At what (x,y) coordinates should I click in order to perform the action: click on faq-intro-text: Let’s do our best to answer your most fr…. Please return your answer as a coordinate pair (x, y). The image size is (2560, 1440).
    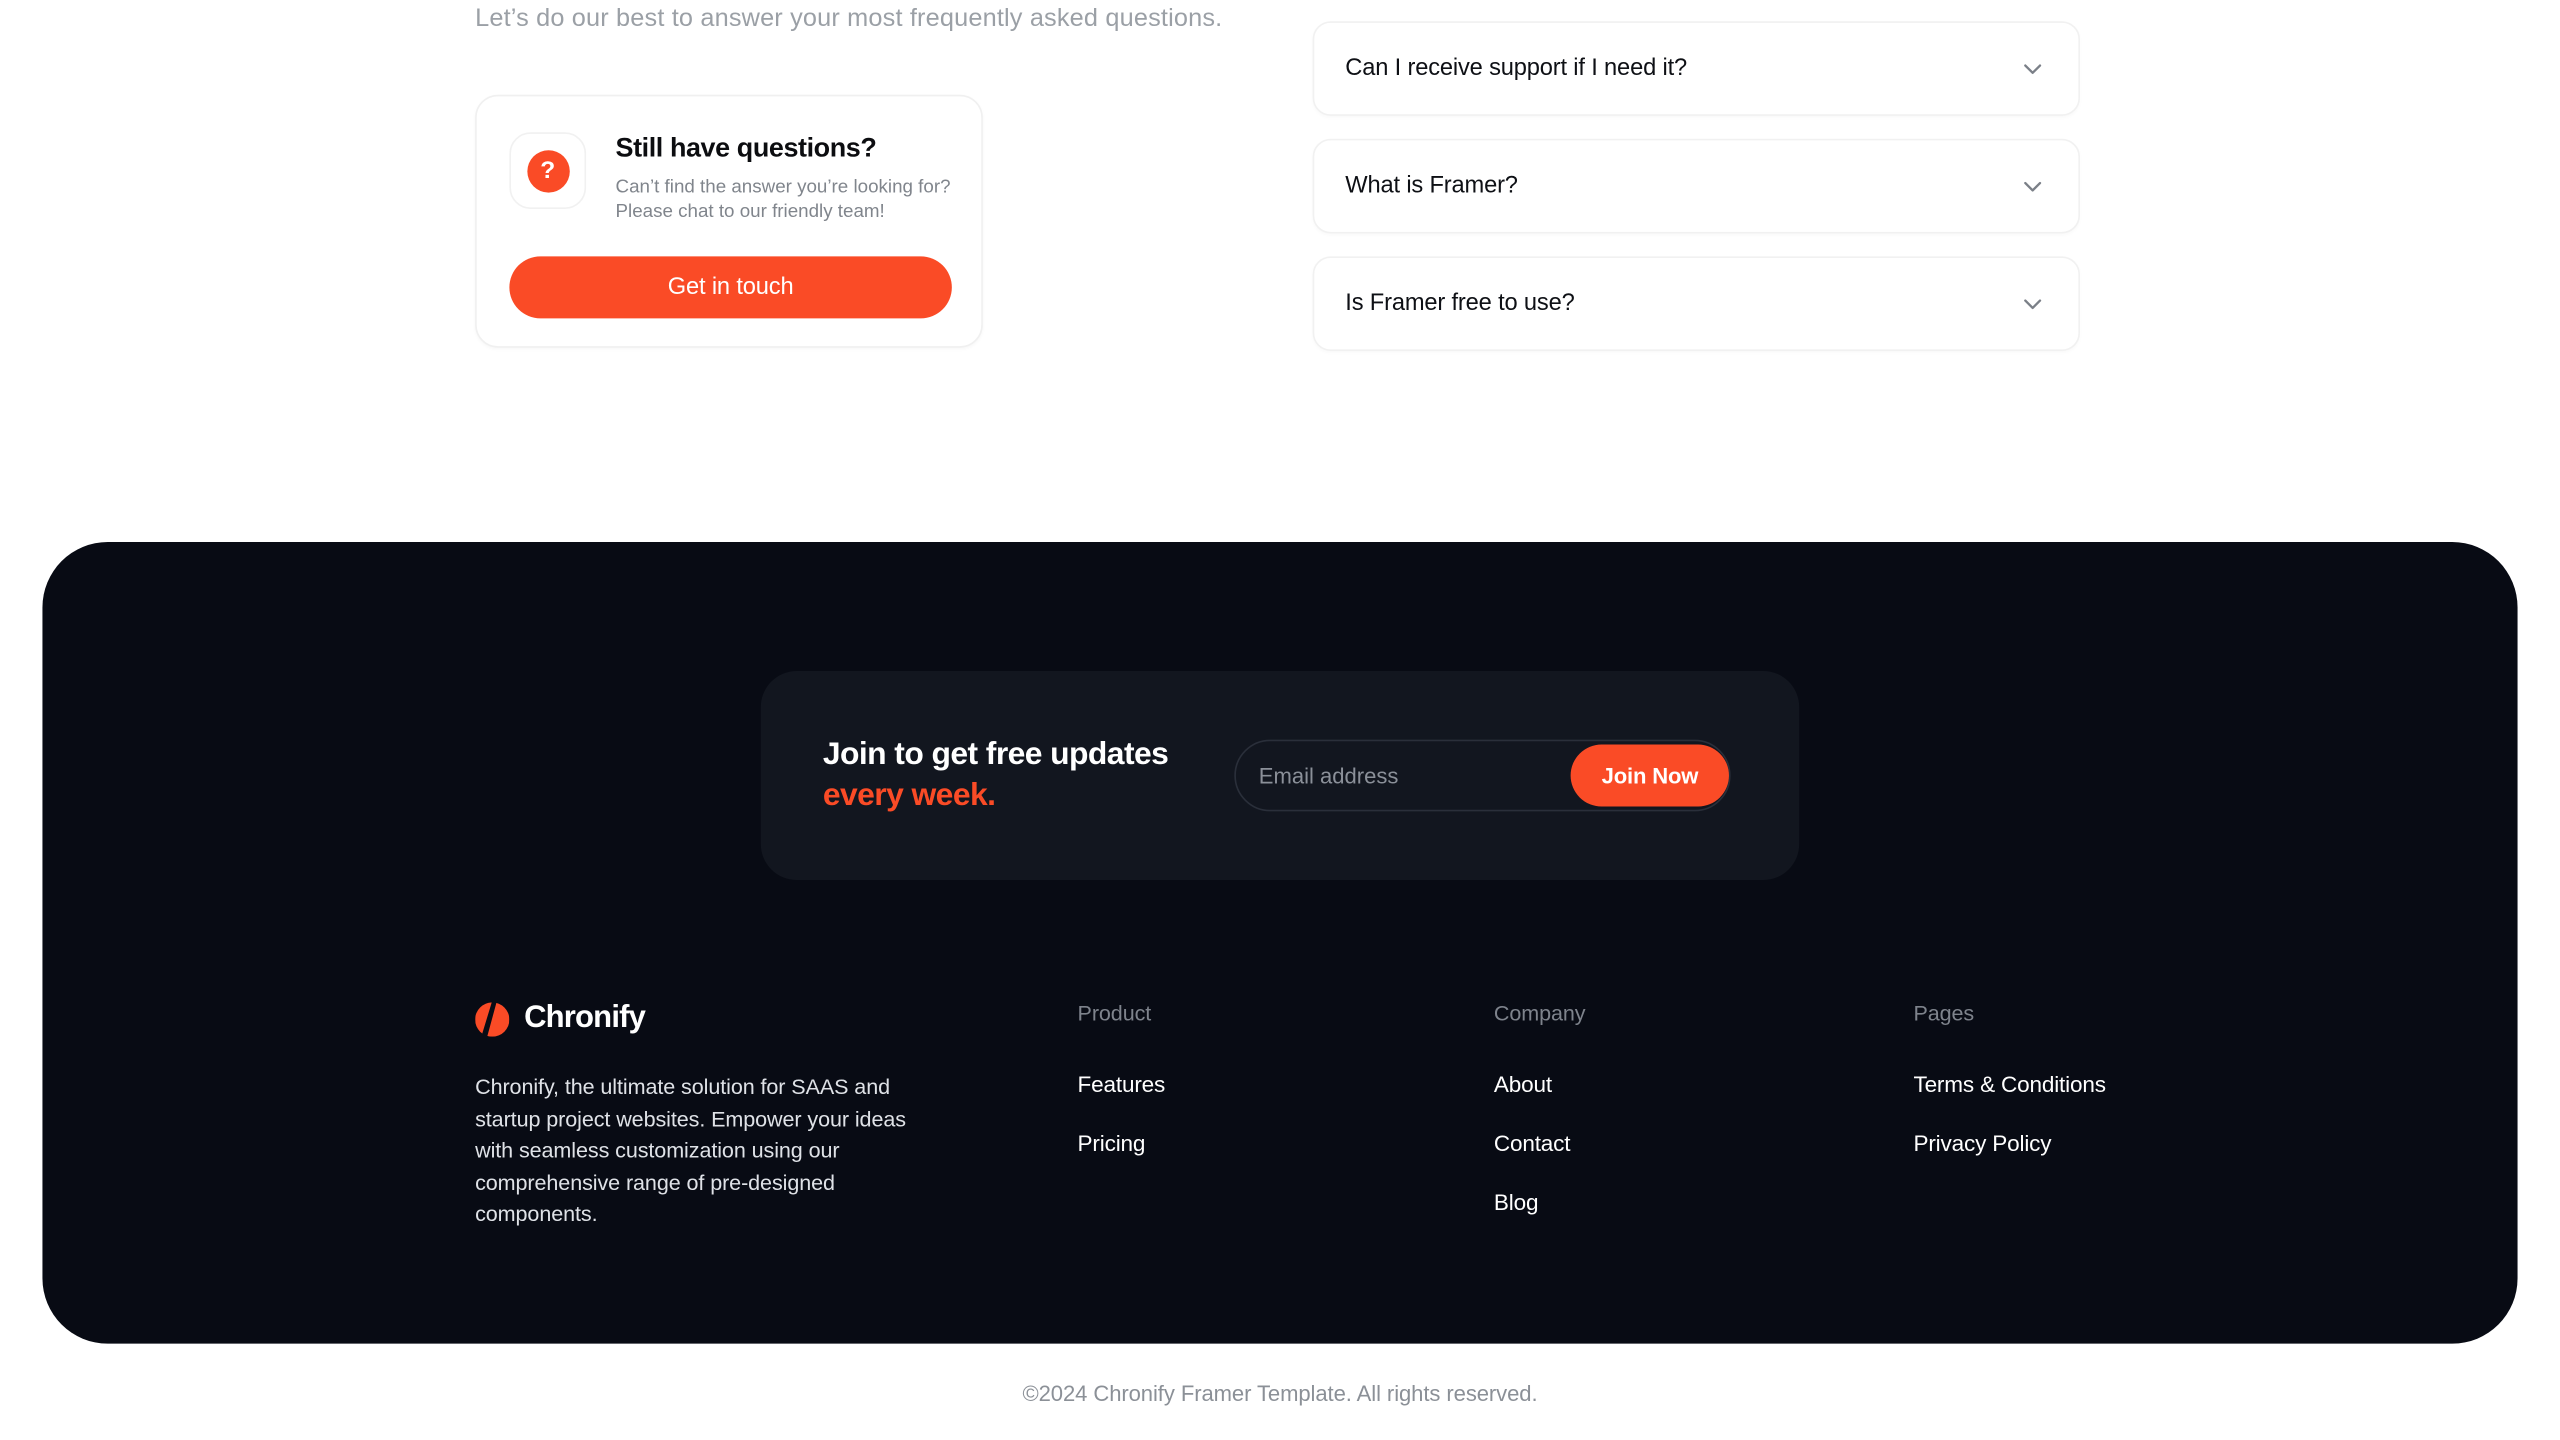
    Looking at the image, I should click on (849, 18).